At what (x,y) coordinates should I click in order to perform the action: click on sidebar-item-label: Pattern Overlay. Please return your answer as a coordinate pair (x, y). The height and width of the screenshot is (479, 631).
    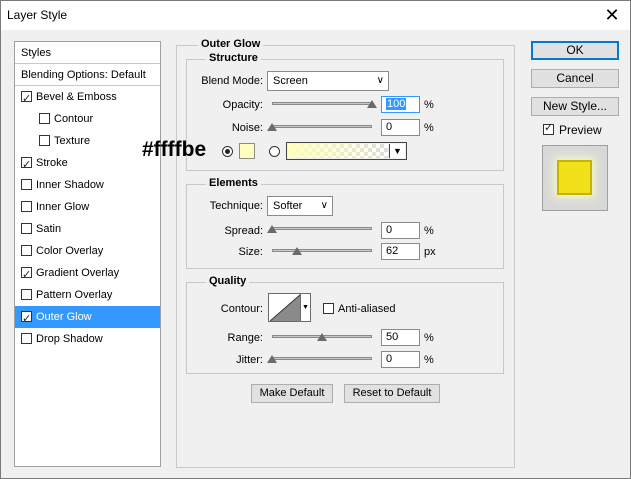
    Looking at the image, I should click on (74, 295).